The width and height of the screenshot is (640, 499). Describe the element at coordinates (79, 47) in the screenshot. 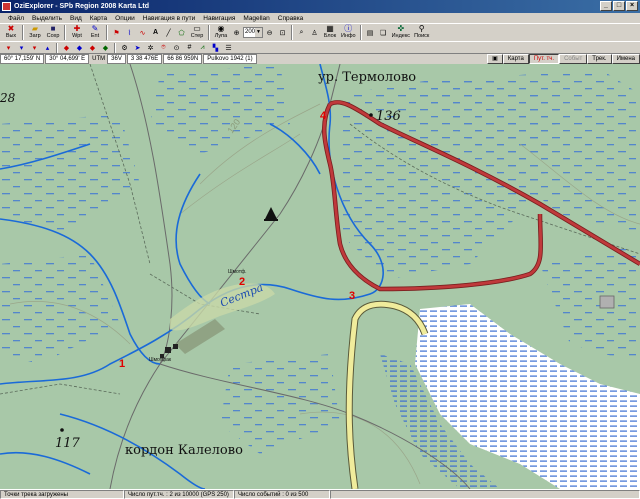

I see `rte-toggle-icon: ◆` at that location.